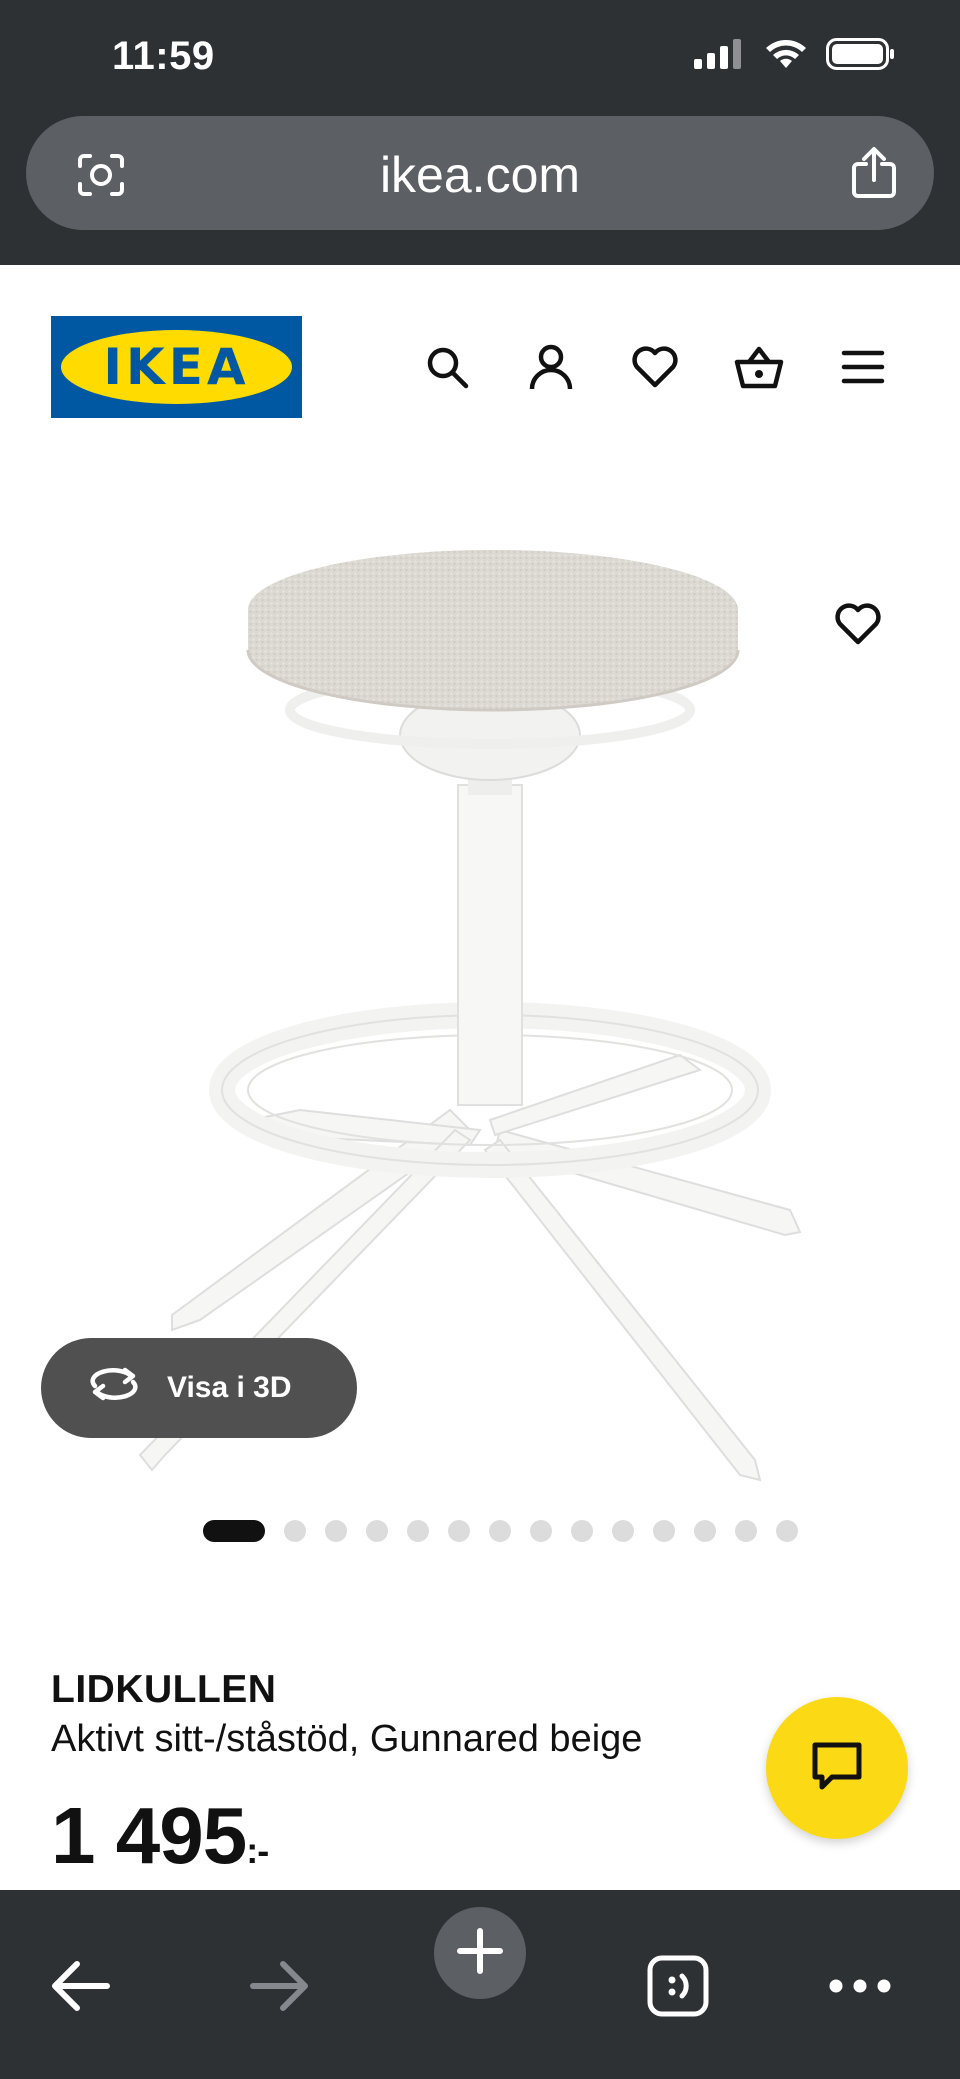 Image resolution: width=960 pixels, height=2079 pixels. What do you see at coordinates (786, 56) in the screenshot?
I see `wifi-icon` at bounding box center [786, 56].